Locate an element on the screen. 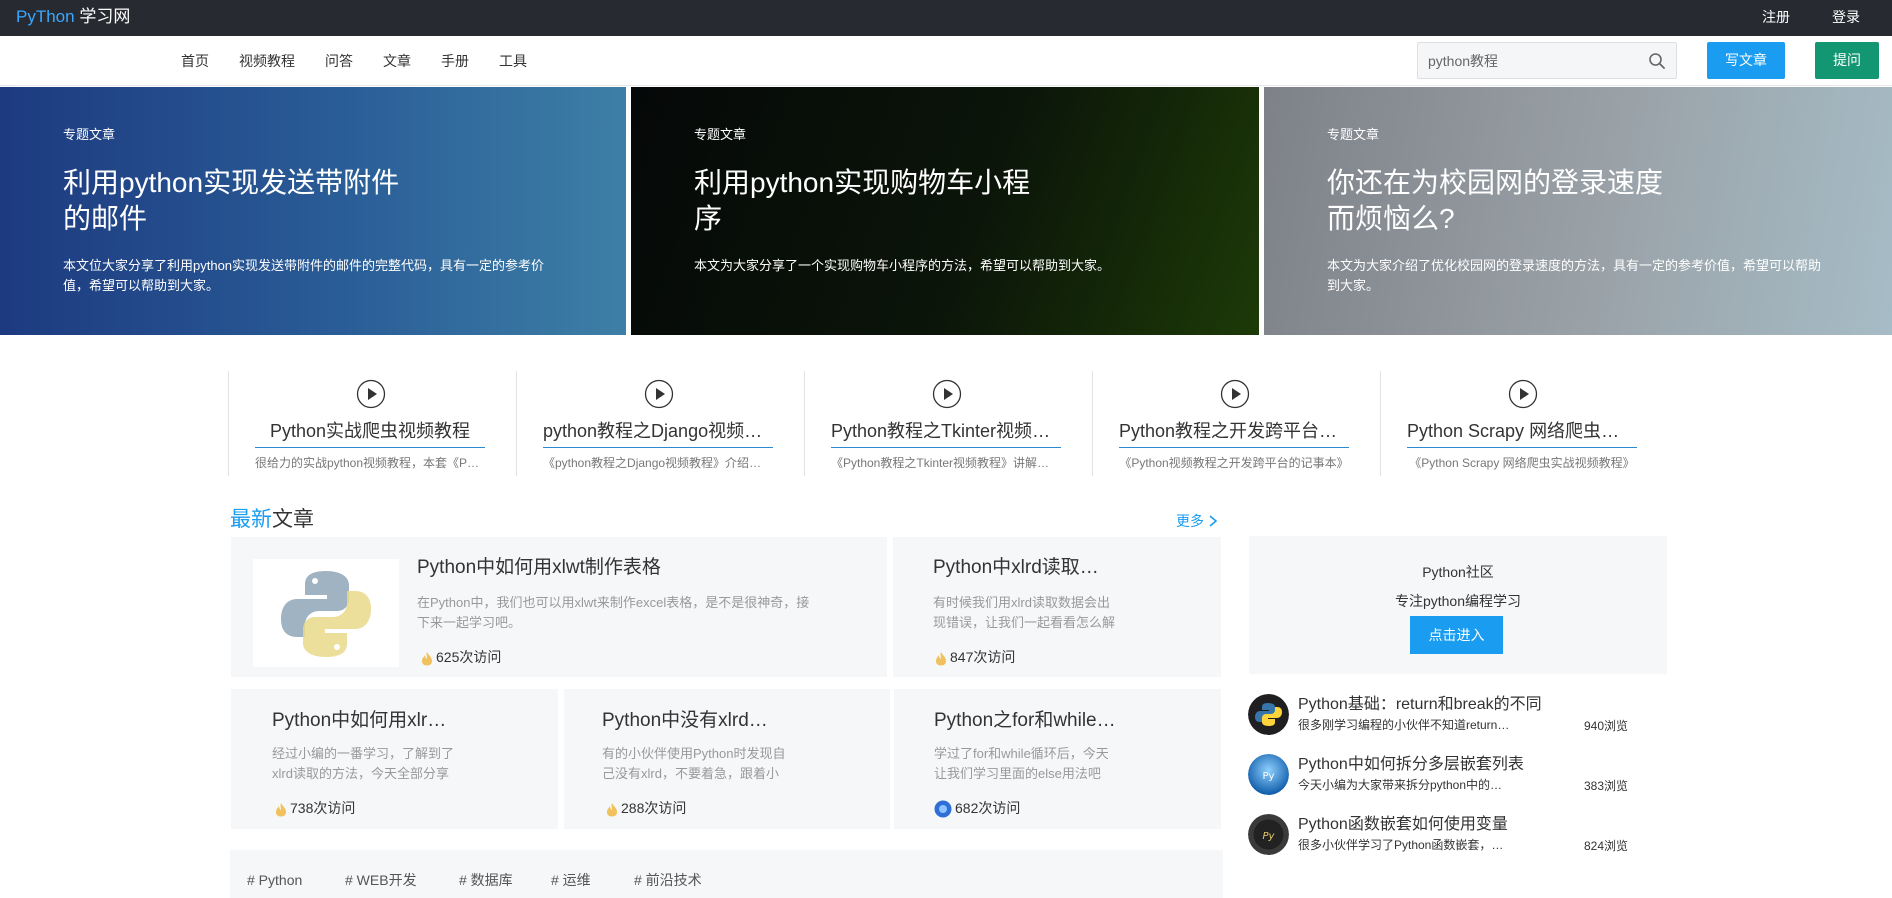  logo-suffix: 学习网 is located at coordinates (102, 16).